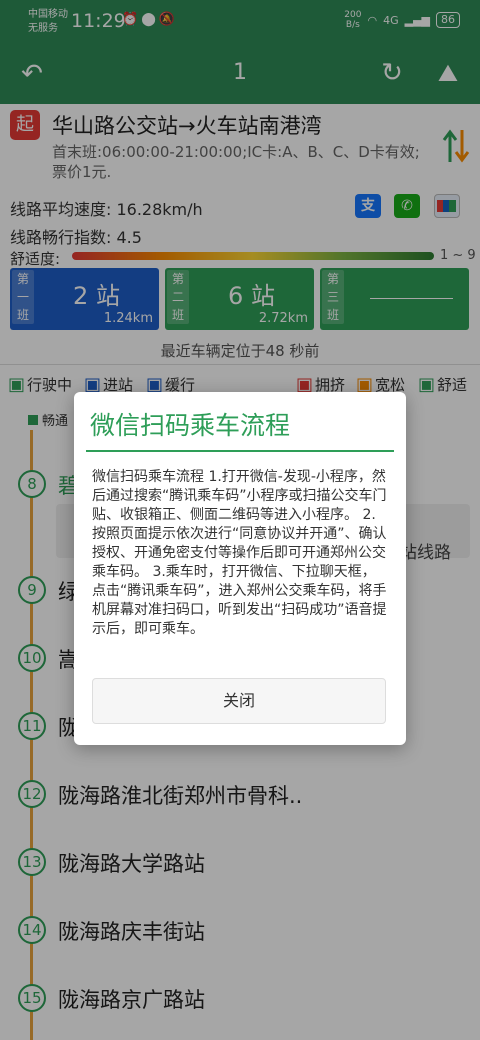 The height and width of the screenshot is (1040, 480). I want to click on dialog-title-rule, so click(240, 451).